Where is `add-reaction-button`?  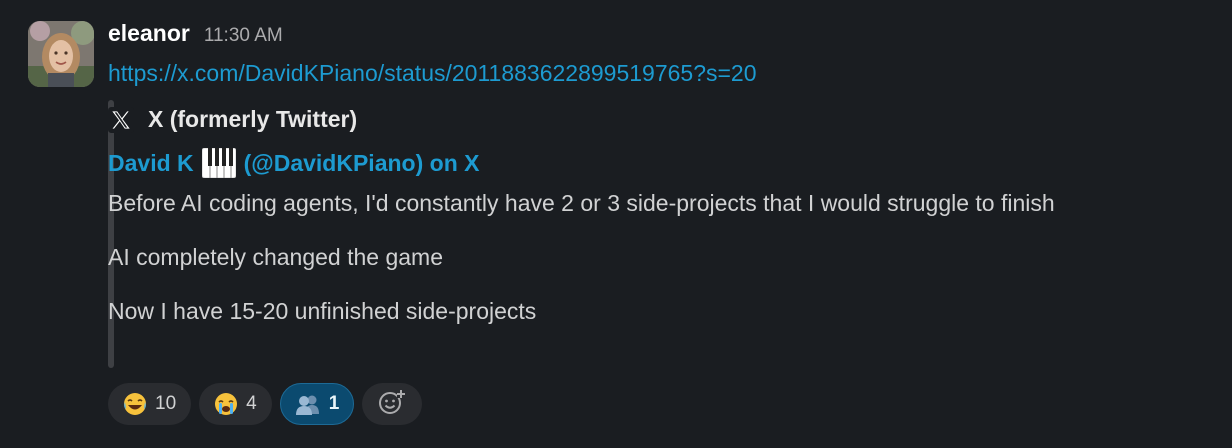 add-reaction-button is located at coordinates (392, 404).